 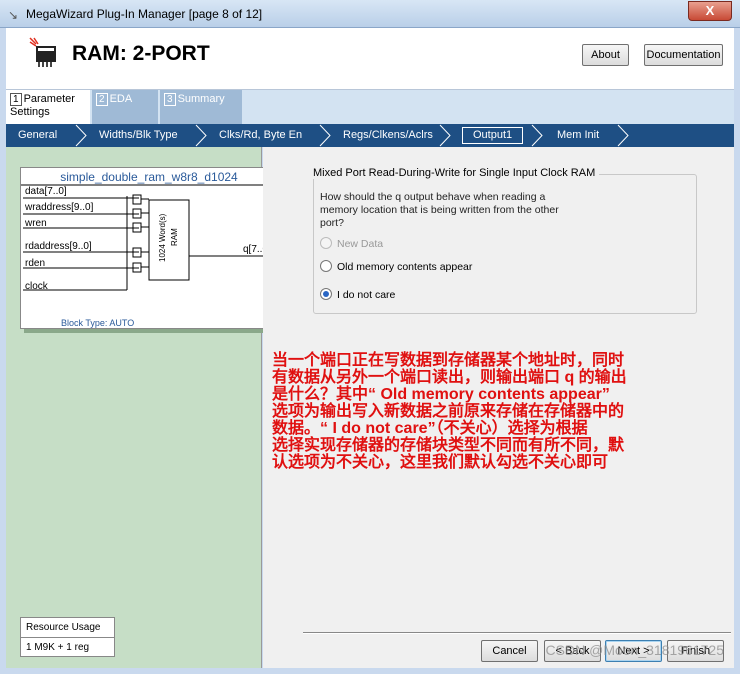 I want to click on radio-circle-selected, so click(x=326, y=294).